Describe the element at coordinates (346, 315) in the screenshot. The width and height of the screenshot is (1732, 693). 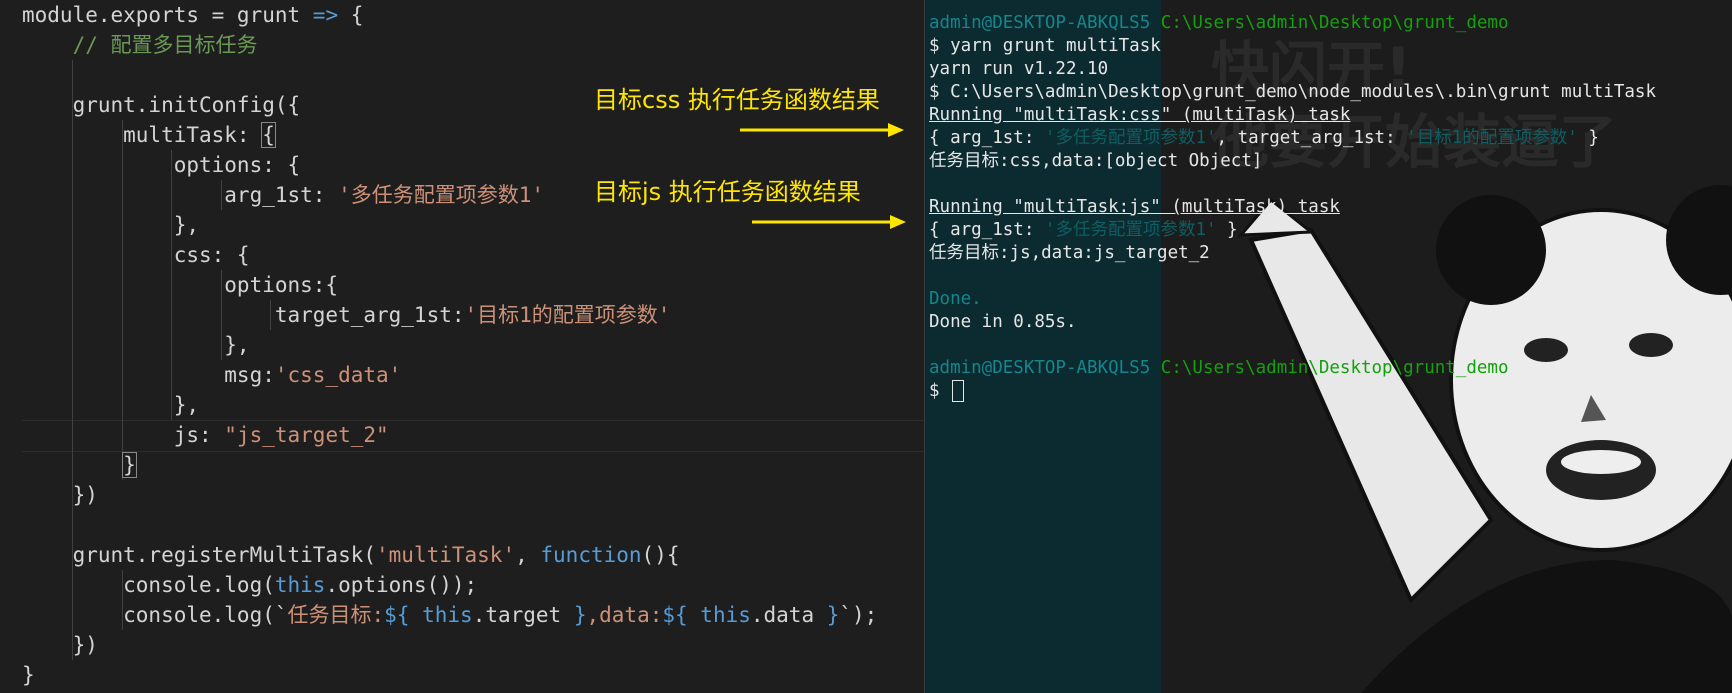
I see `code-line: target_arg_1st:'目标1的配置项参数'` at that location.